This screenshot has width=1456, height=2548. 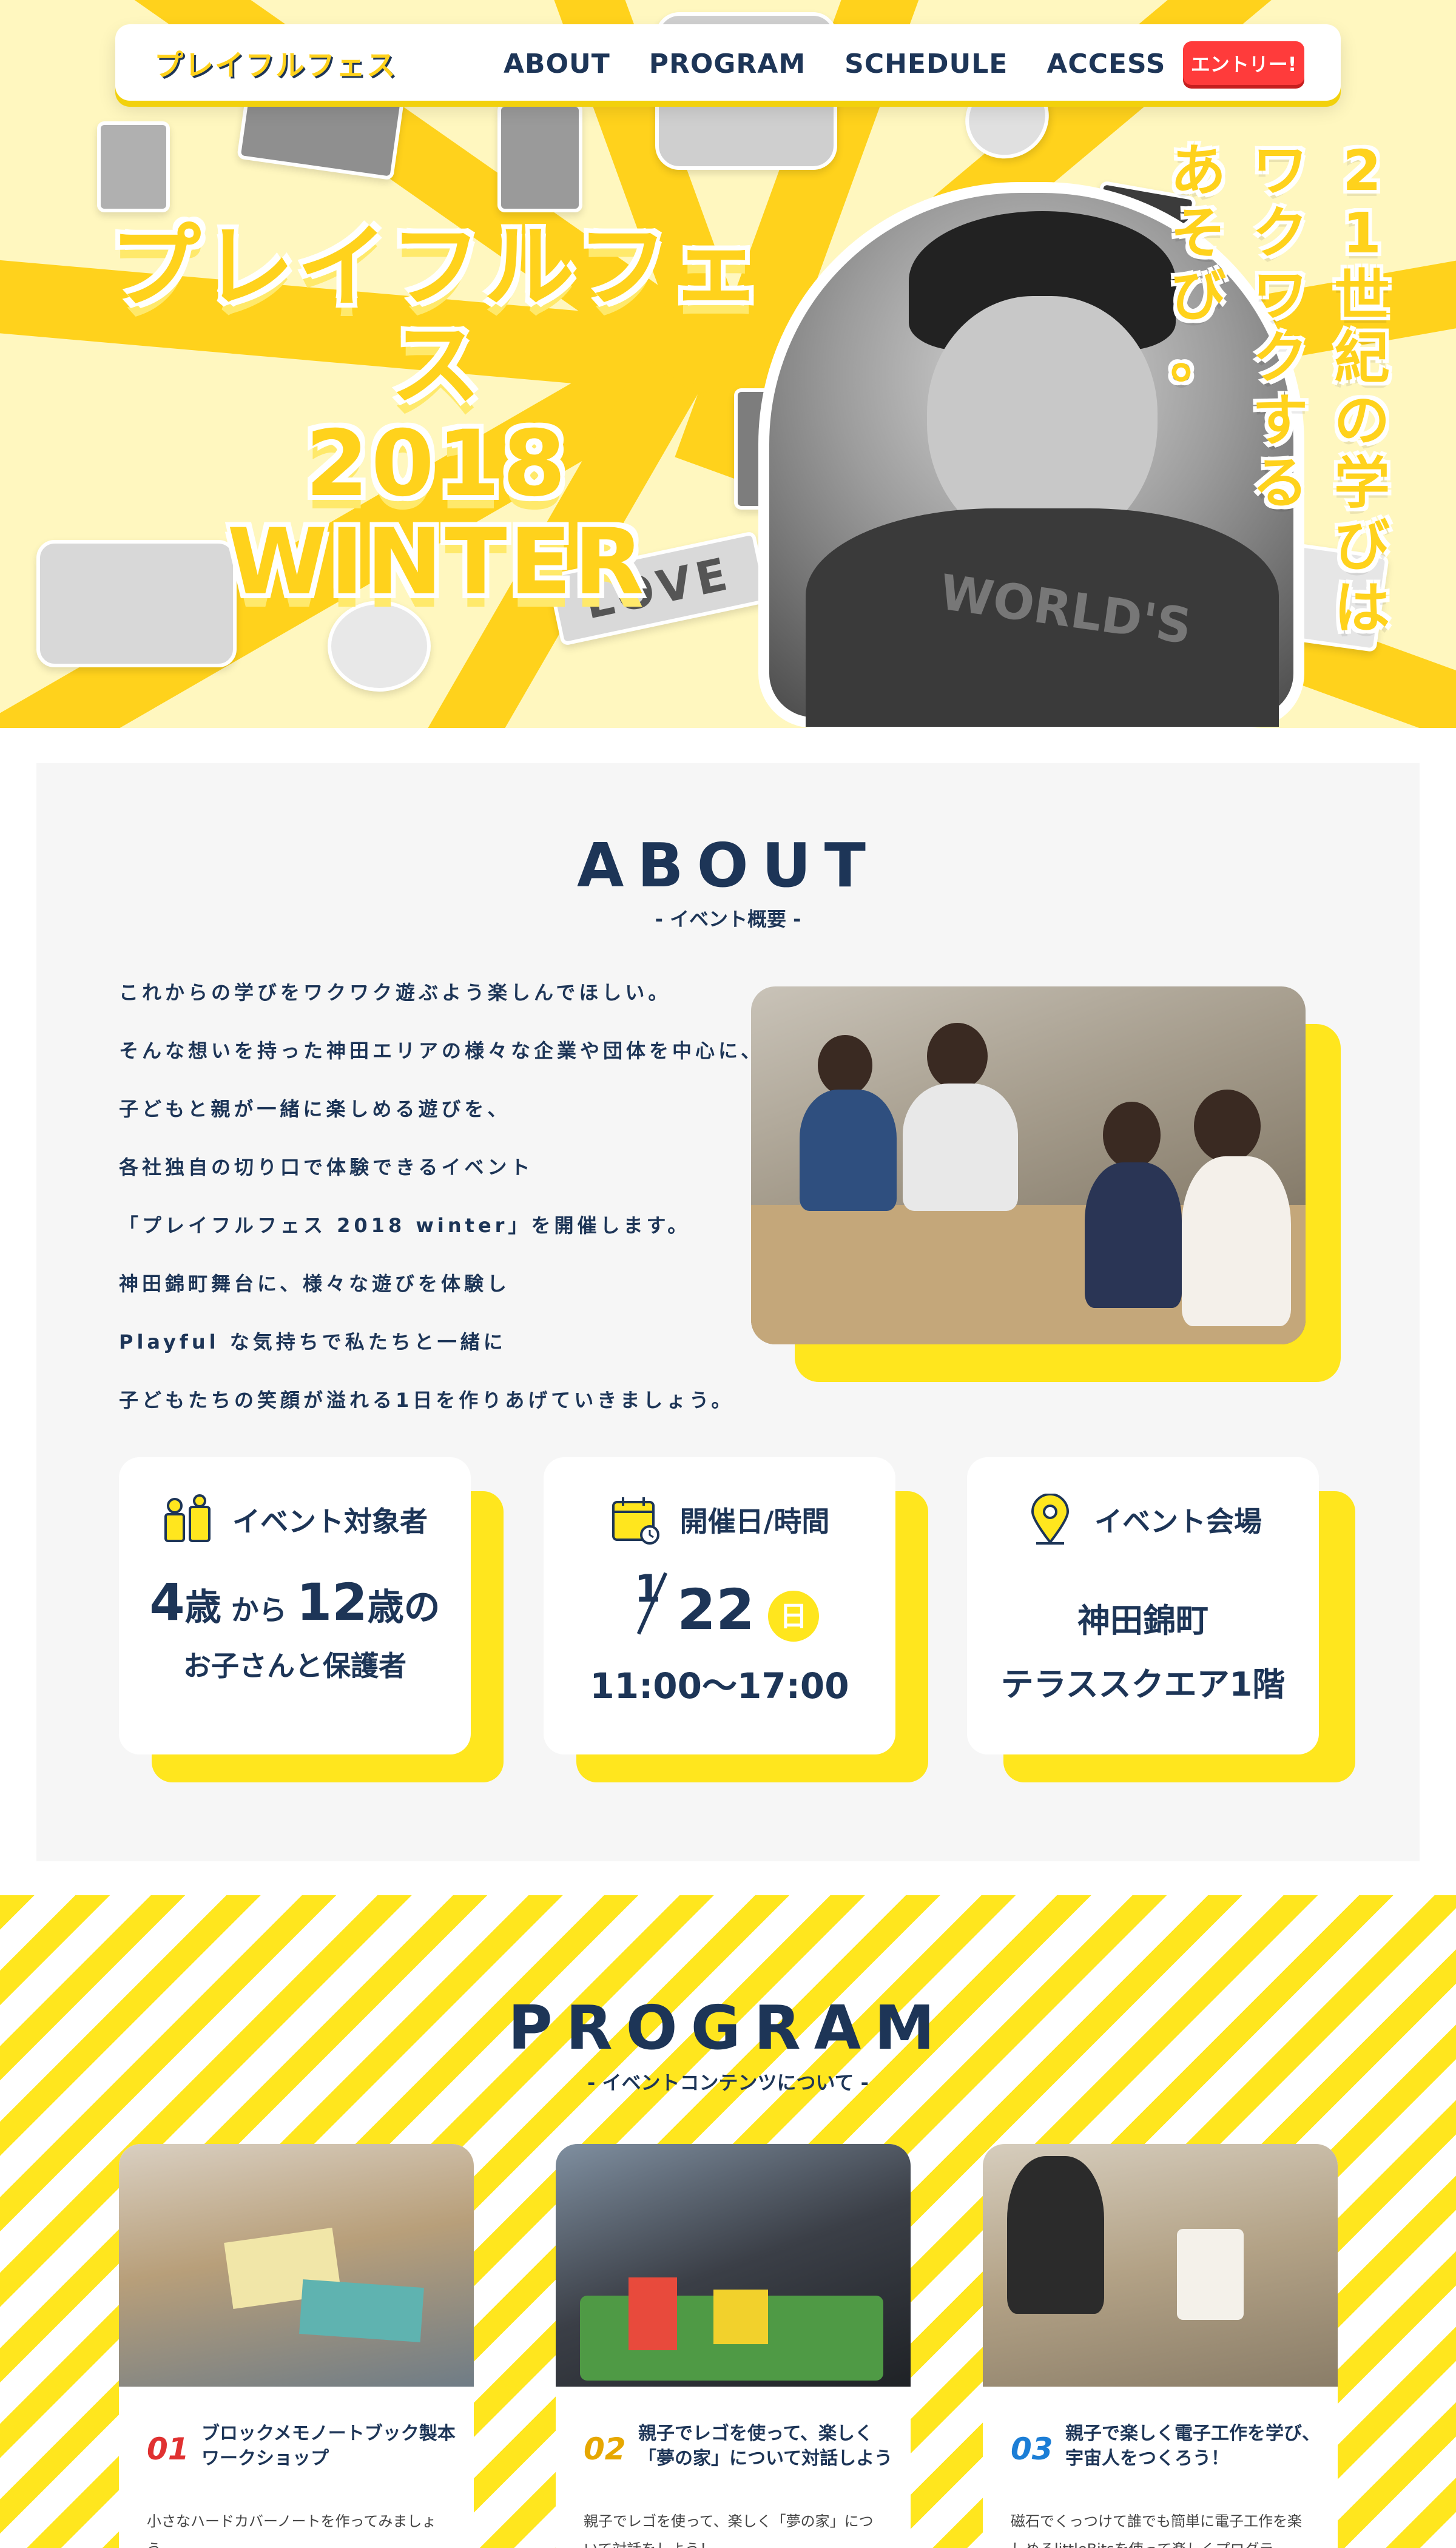 What do you see at coordinates (436, 464) in the screenshot?
I see `hero-title-line2: 2018` at bounding box center [436, 464].